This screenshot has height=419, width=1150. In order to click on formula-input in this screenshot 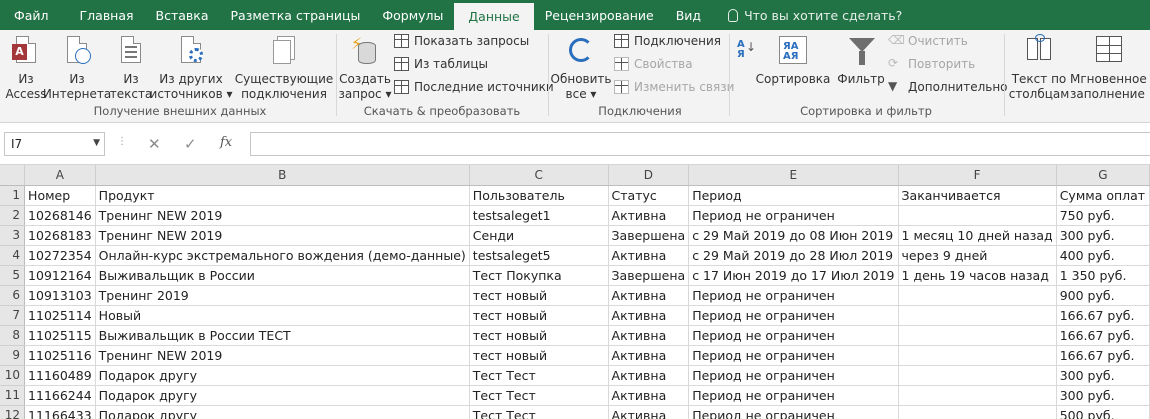, I will do `click(700, 144)`.